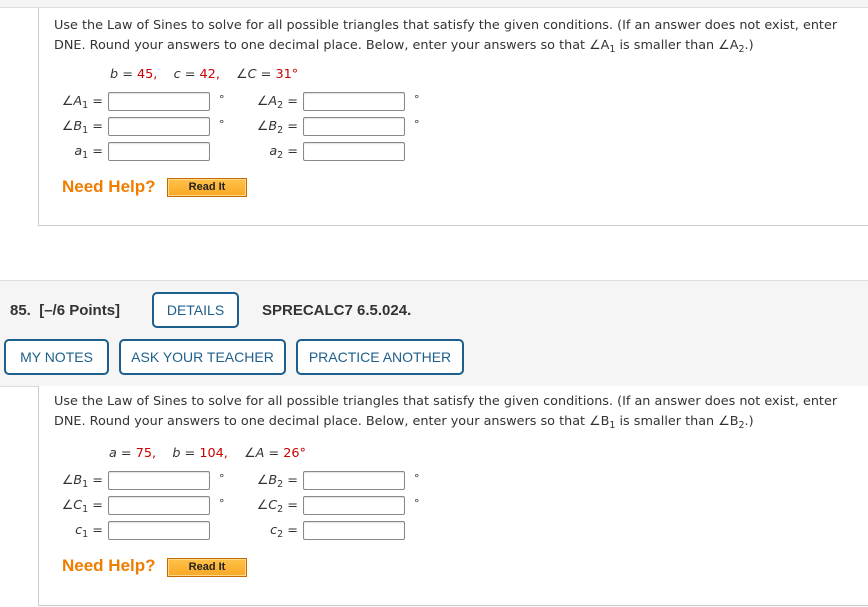  Describe the element at coordinates (294, 453) in the screenshot. I see `given-value: 26°` at that location.